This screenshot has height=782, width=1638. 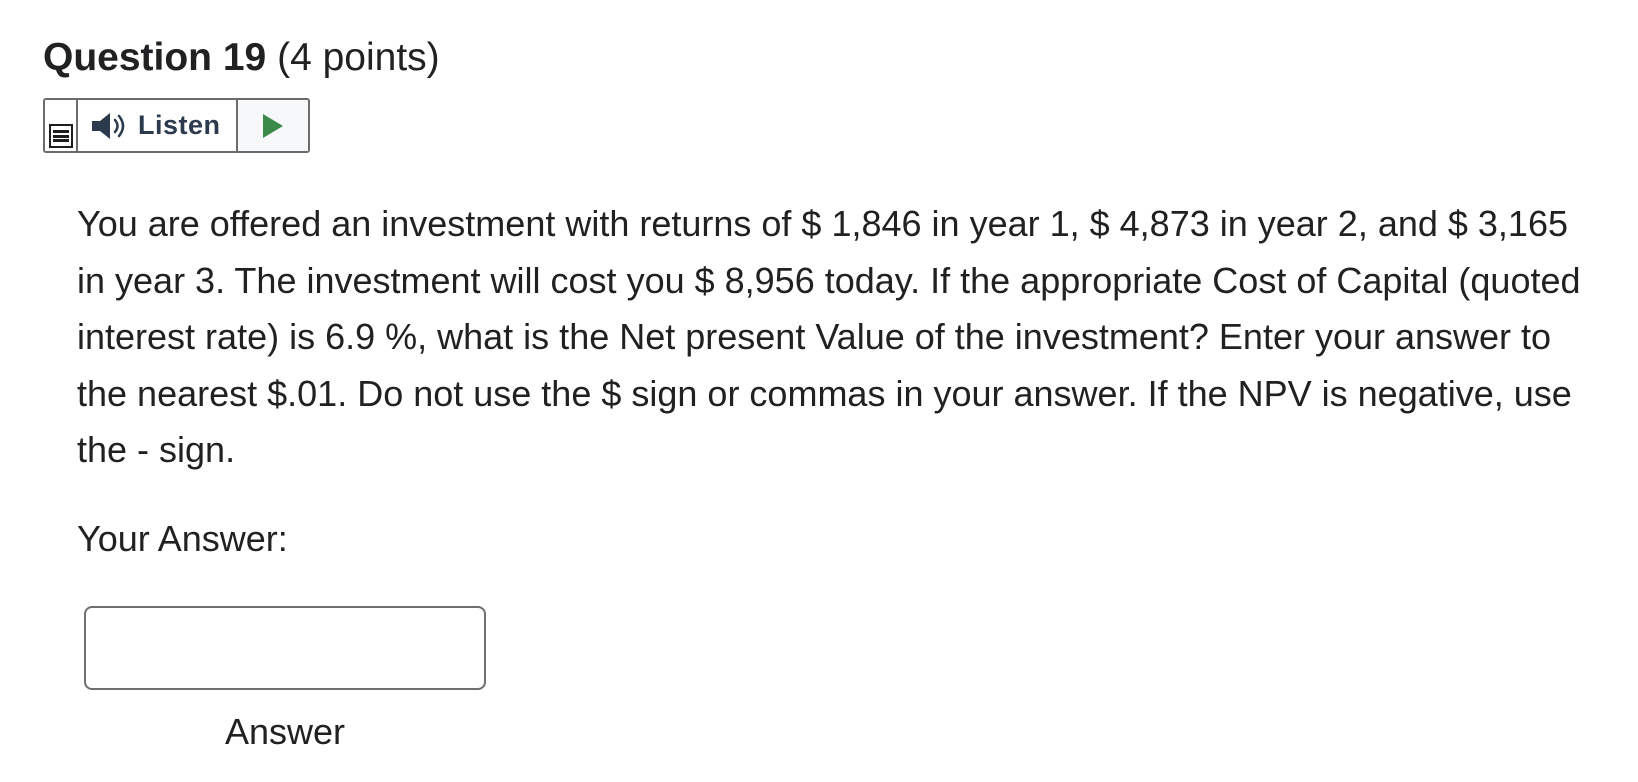 What do you see at coordinates (108, 125) in the screenshot?
I see `speaker-icon` at bounding box center [108, 125].